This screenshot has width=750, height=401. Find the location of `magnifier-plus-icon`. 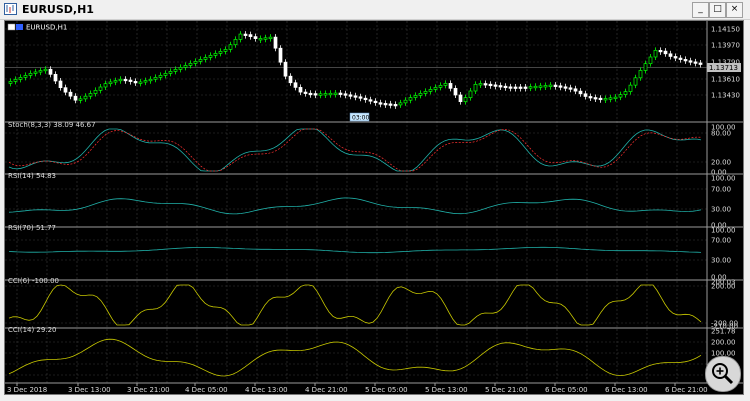

magnifier-plus-icon is located at coordinates (723, 374).